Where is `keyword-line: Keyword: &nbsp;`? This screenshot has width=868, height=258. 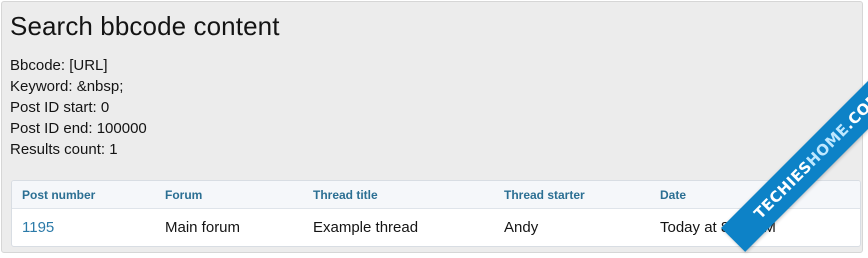 keyword-line: Keyword: &nbsp; is located at coordinates (67, 86).